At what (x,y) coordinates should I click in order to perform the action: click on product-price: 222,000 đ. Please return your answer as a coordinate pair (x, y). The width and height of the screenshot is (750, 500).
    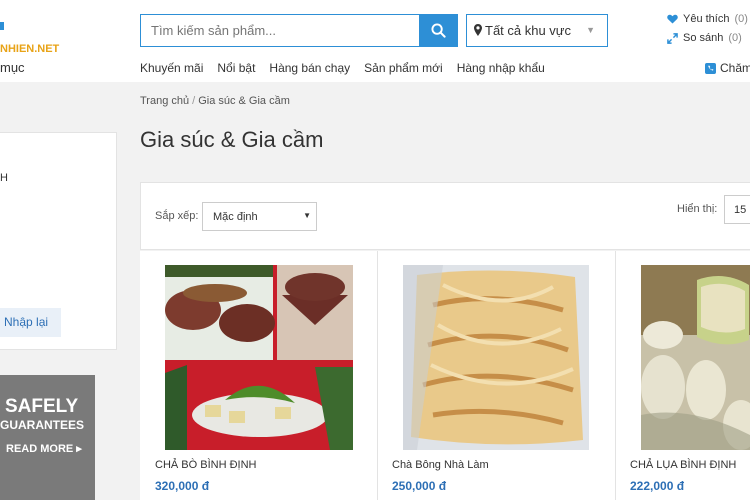
    Looking at the image, I should click on (657, 486).